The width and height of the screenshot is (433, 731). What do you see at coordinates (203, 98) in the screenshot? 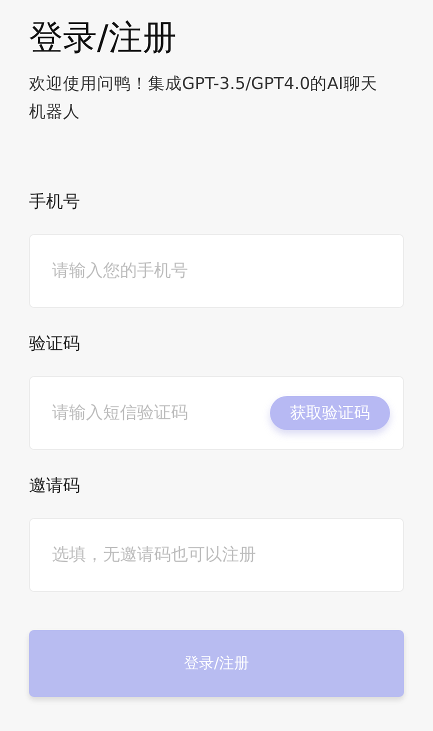
I see `subtitle: 欢迎使用问鸭！集成GPT-3.5/GPT4.0的AI聊天机器人` at bounding box center [203, 98].